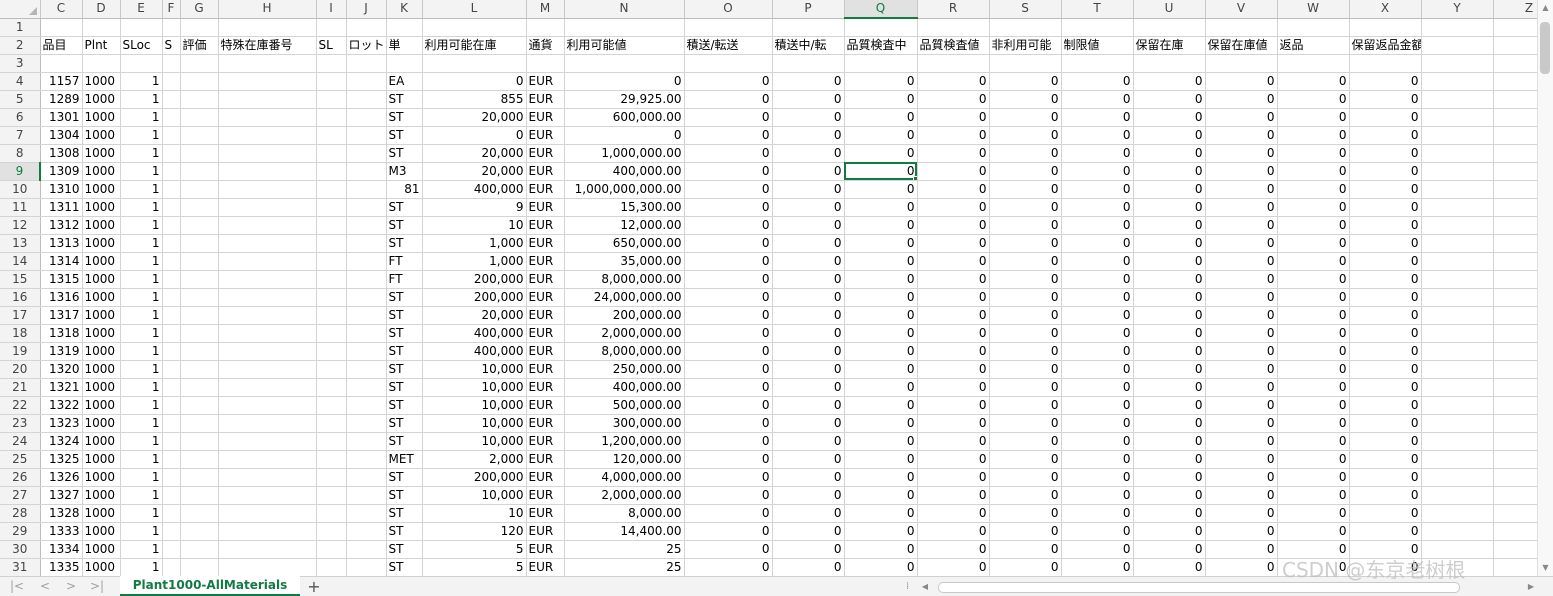 The width and height of the screenshot is (1553, 596). What do you see at coordinates (624, 243) in the screenshot?
I see `cell: 650,000.00` at bounding box center [624, 243].